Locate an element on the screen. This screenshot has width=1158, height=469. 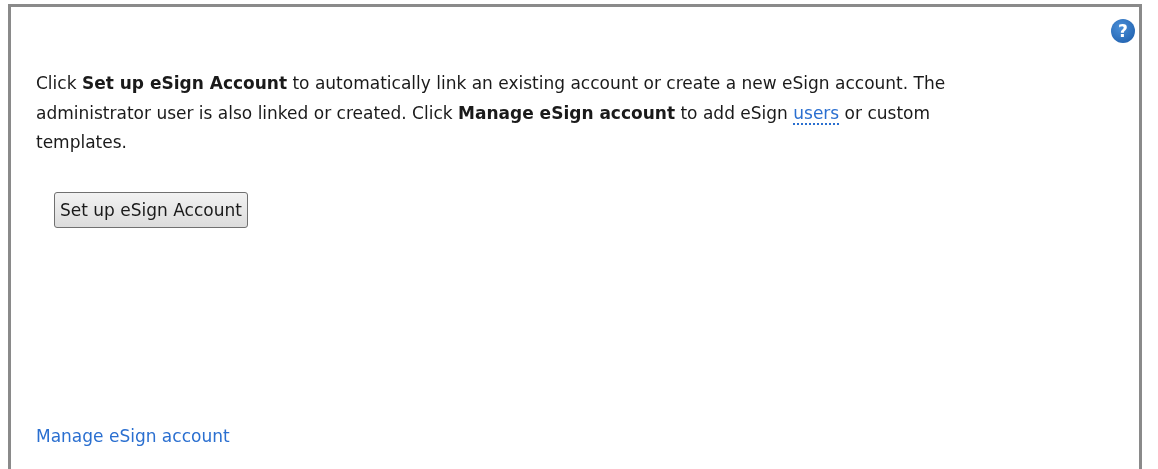
manage-account-link: Manage eSign account is located at coordinates (133, 435).